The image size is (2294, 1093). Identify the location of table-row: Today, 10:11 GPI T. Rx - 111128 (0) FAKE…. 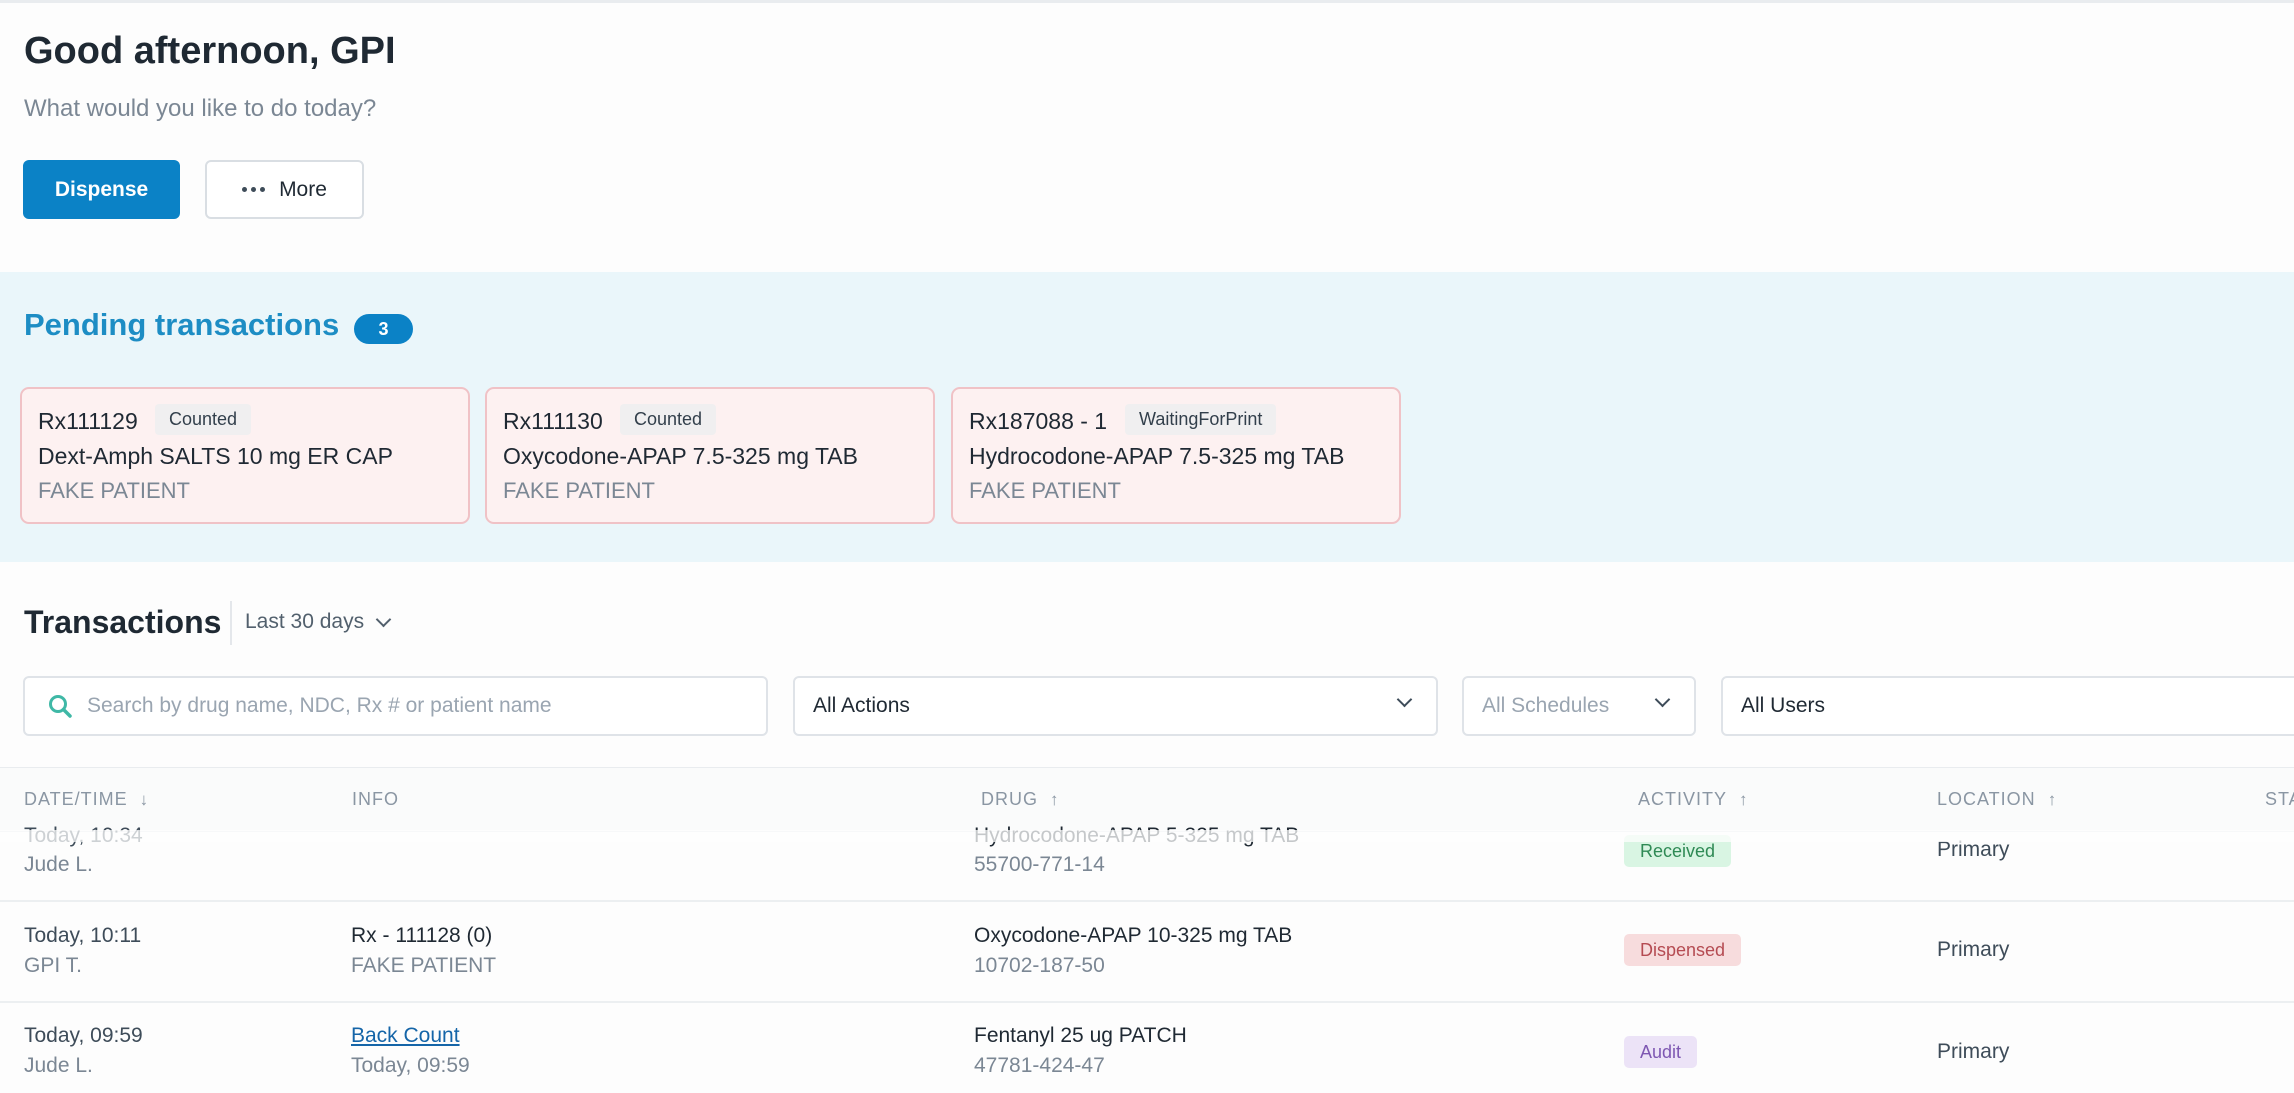
(1147, 952).